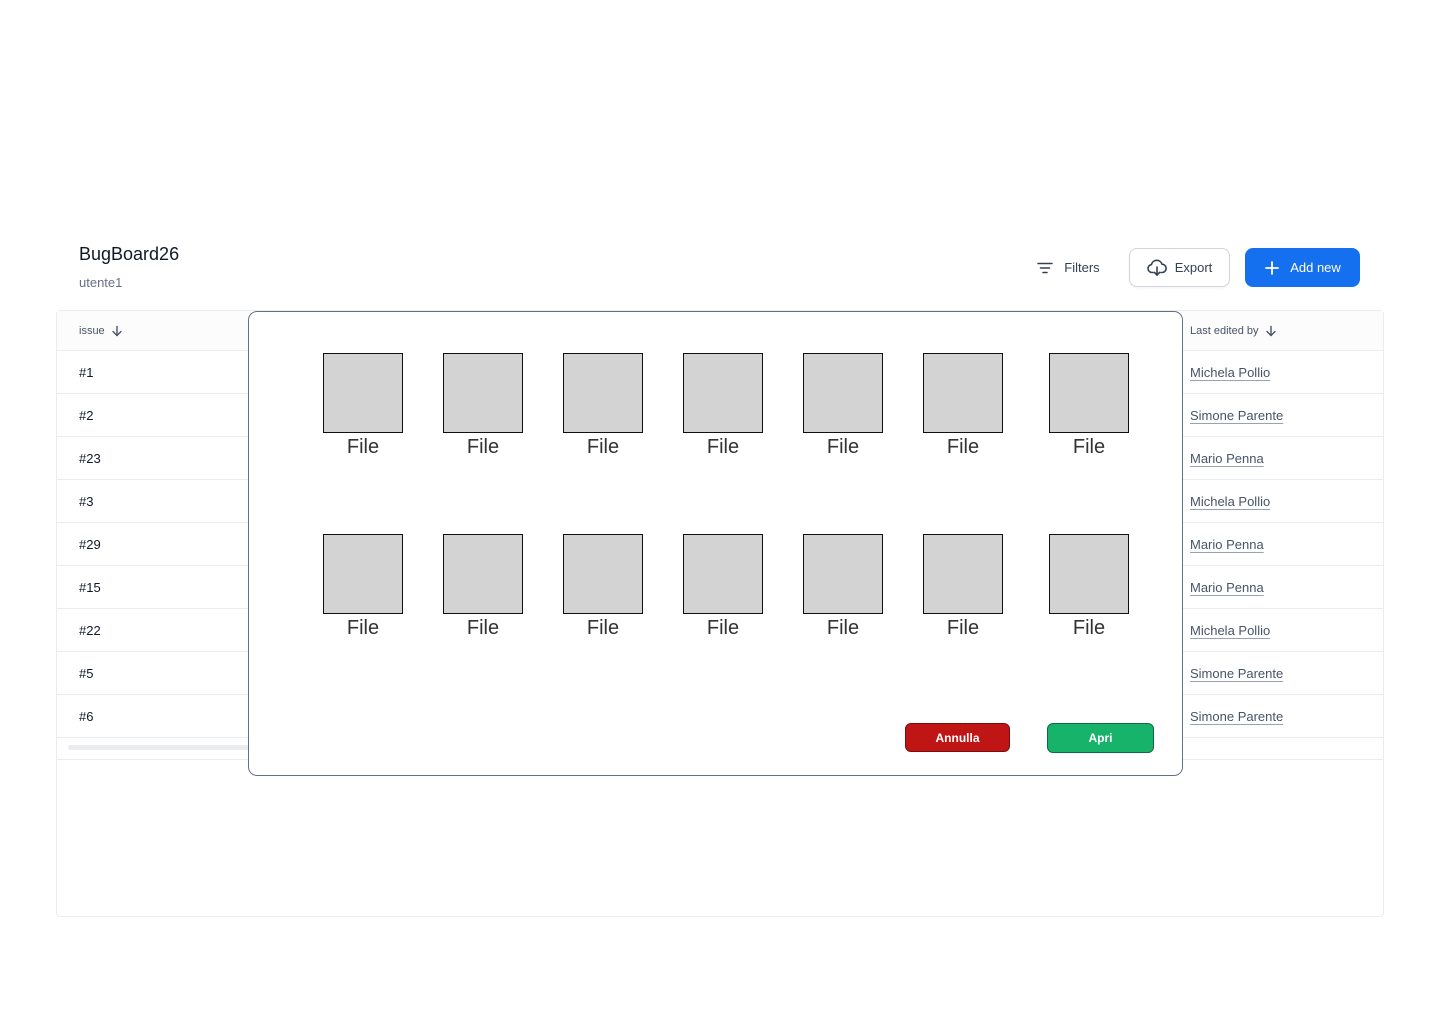  I want to click on export-button: Export, so click(1179, 267).